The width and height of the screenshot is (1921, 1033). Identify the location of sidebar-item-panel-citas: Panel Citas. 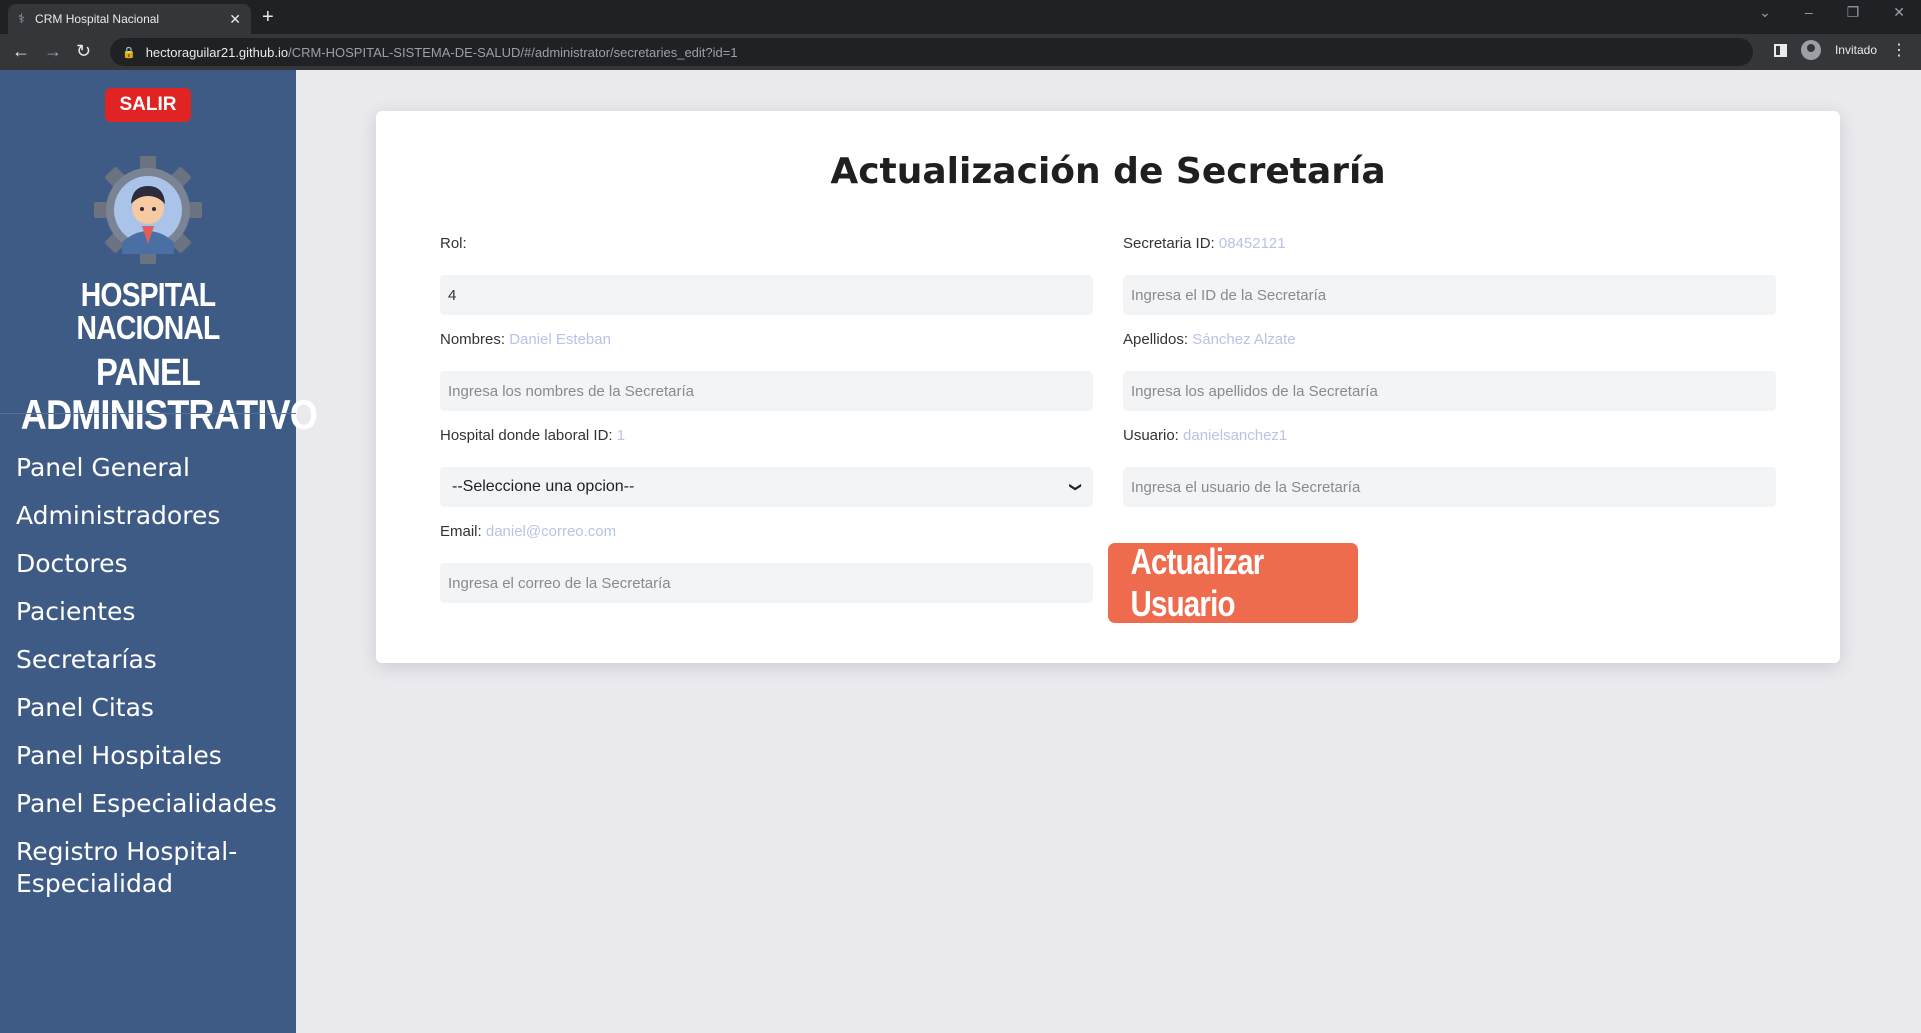
(146, 708).